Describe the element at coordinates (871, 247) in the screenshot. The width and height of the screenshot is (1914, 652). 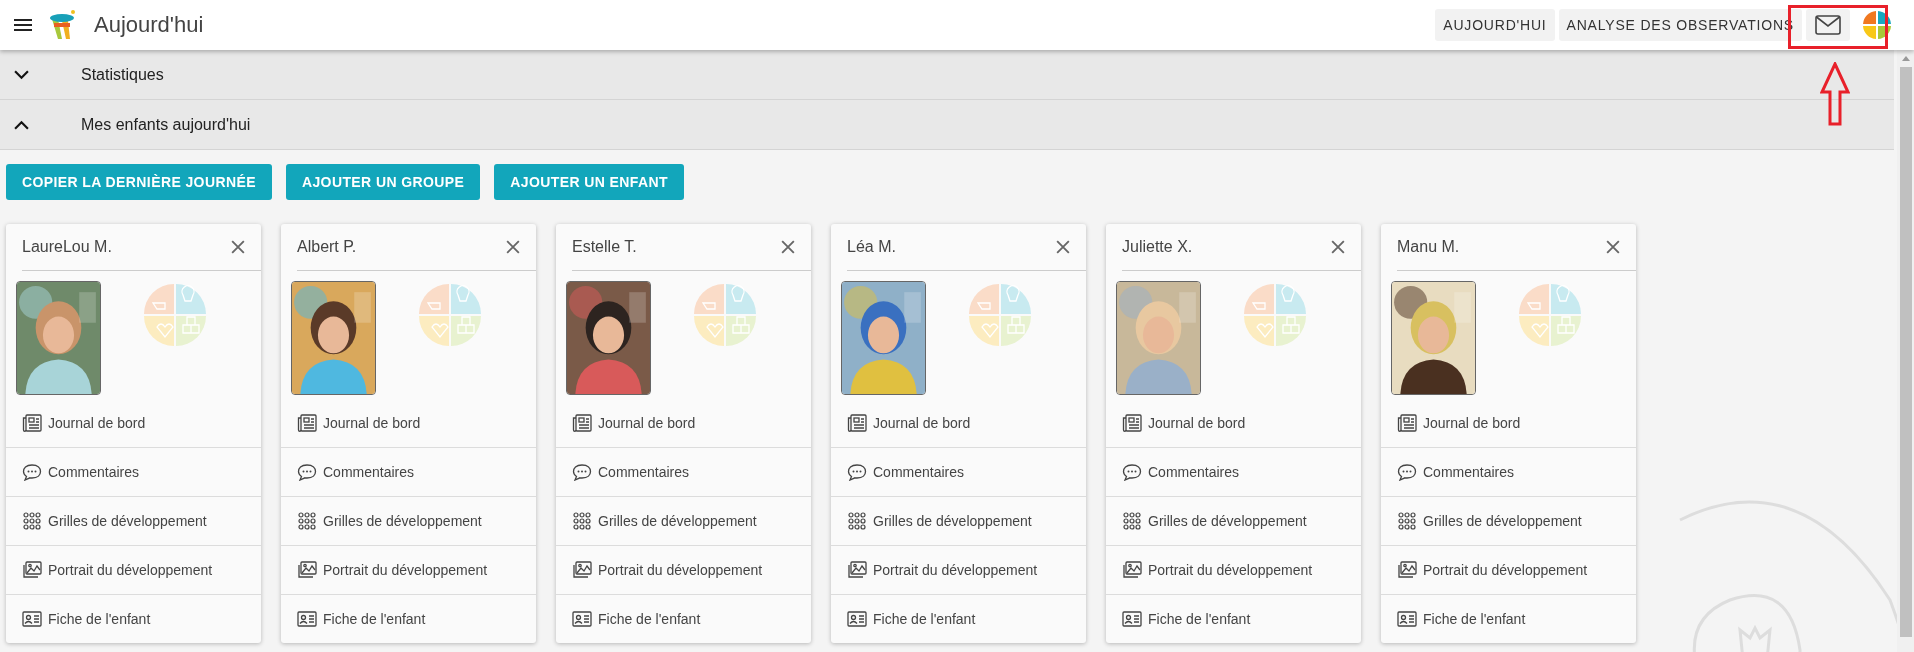
I see `child-name: Léa M.` at that location.